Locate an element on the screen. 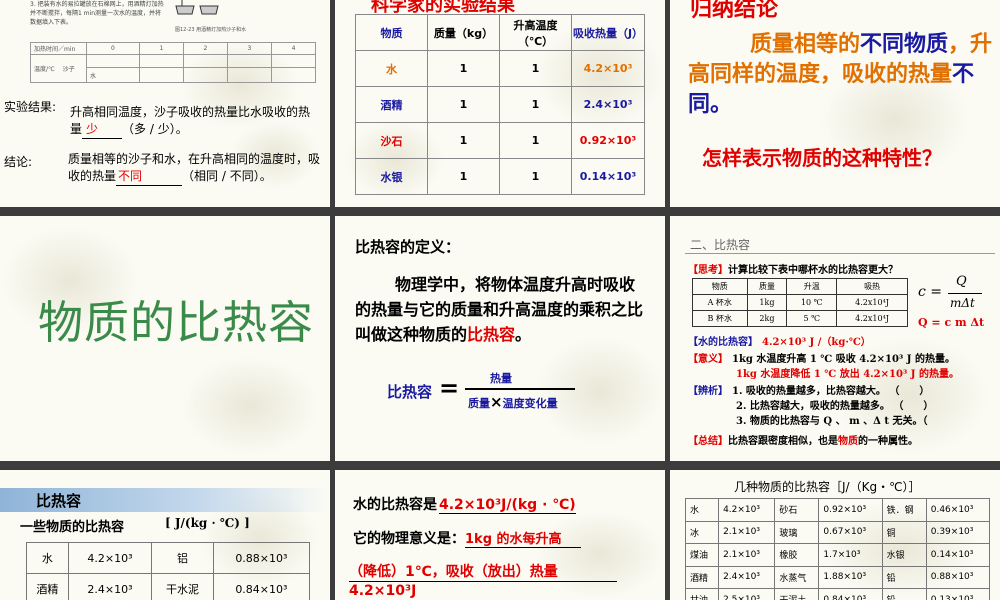 The height and width of the screenshot is (600, 1000). water-label: 水 is located at coordinates (93, 76).